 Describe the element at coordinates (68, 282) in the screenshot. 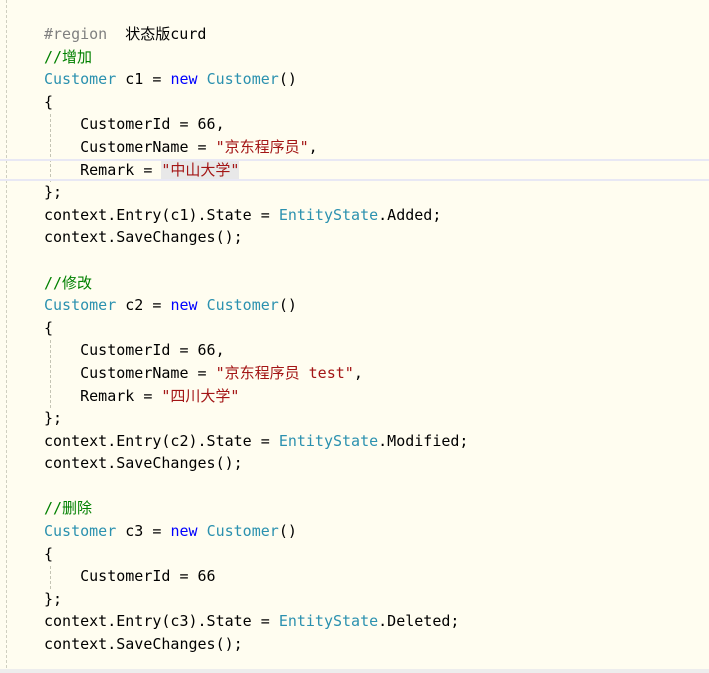

I see `code-token-comment: //修改` at that location.